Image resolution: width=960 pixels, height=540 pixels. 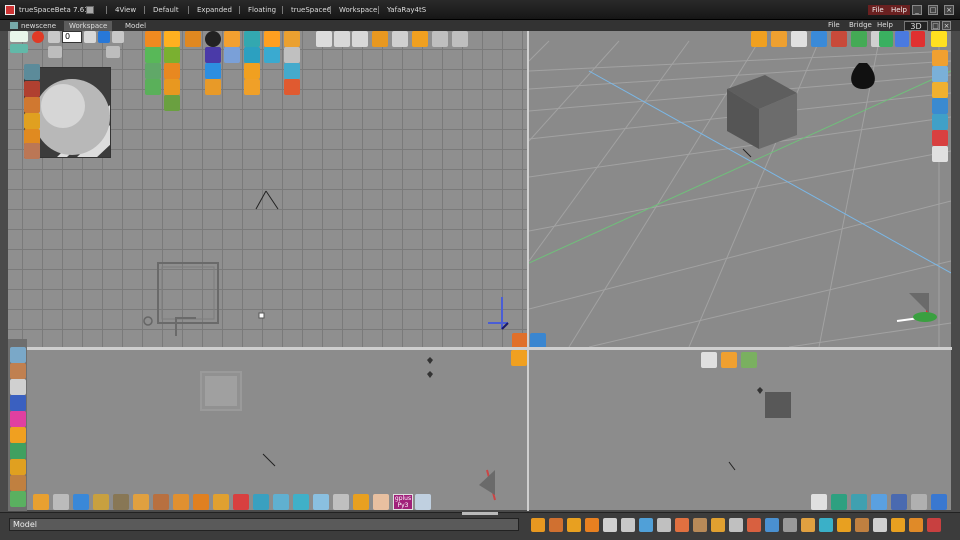 What do you see at coordinates (201, 502) in the screenshot?
I see `lib-stack-icon` at bounding box center [201, 502].